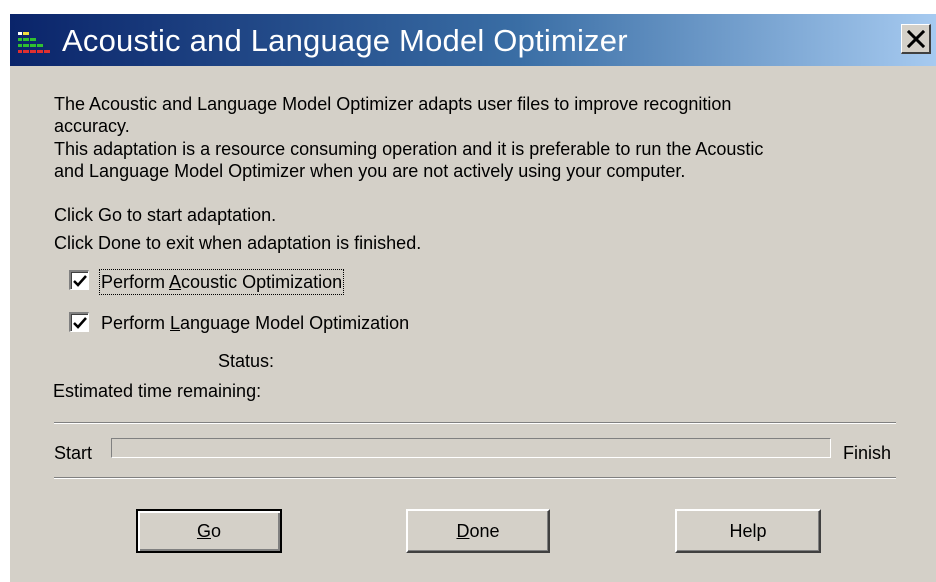  I want to click on window-title: Acoustic and Language Model Optimizer, so click(345, 40).